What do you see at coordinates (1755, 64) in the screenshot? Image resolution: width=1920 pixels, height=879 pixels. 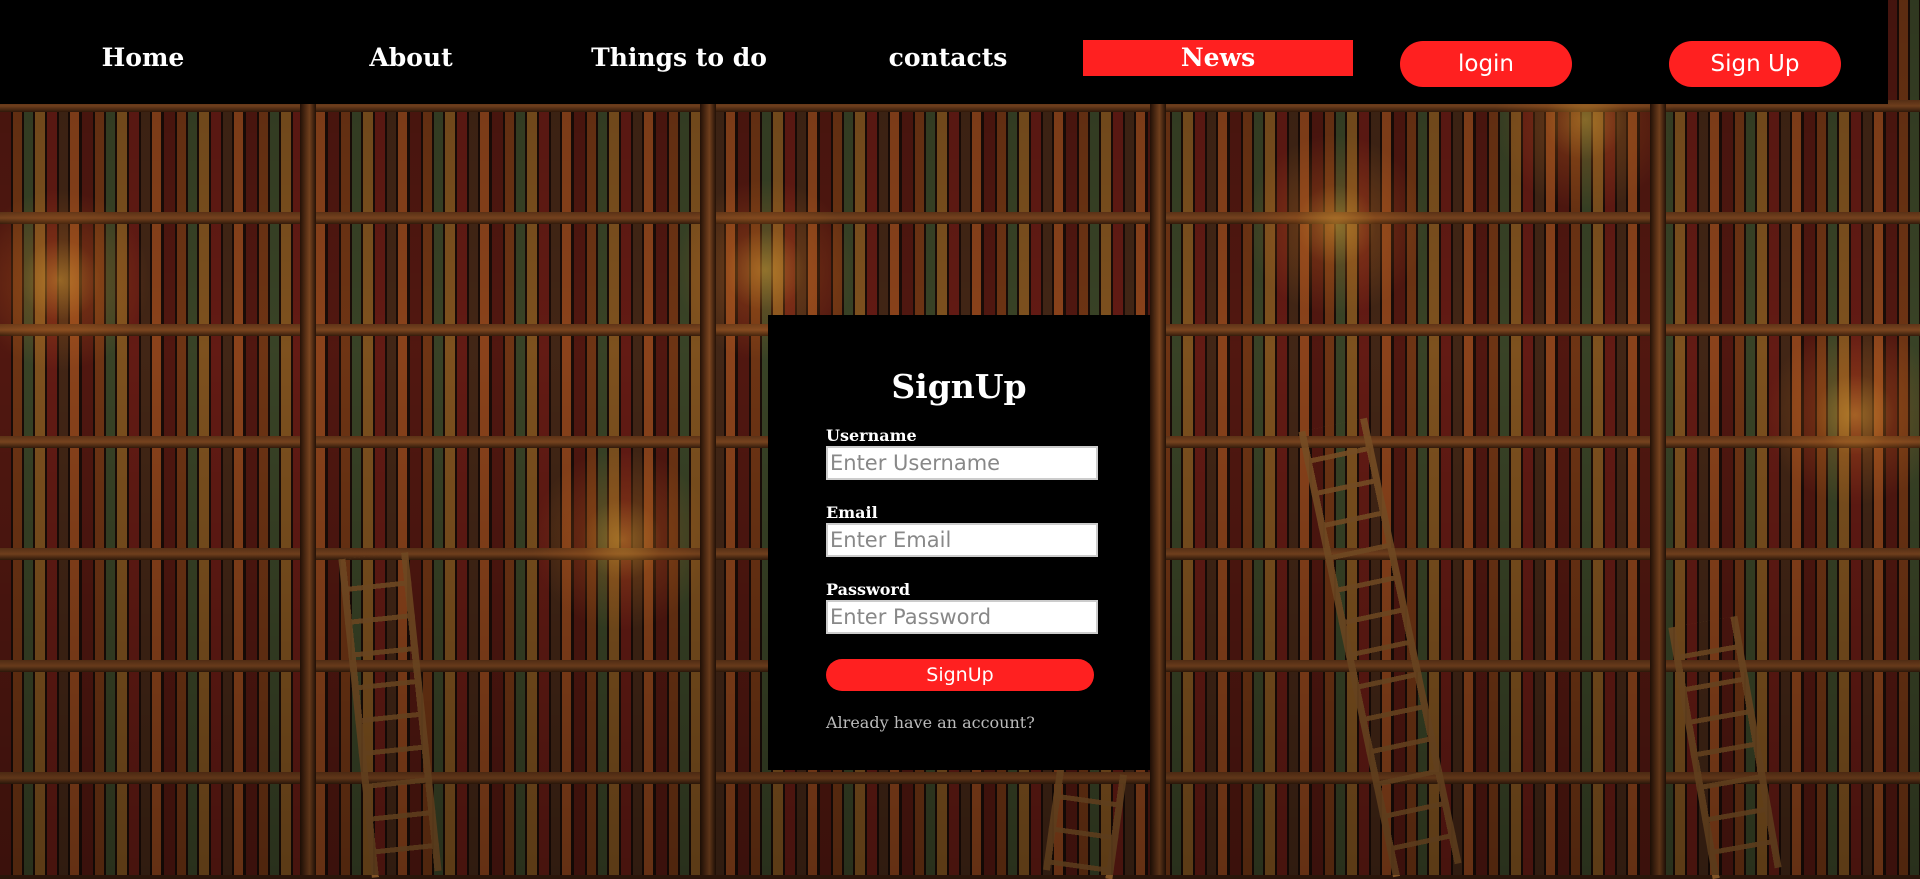 I see `sign-up-button: Sign Up` at bounding box center [1755, 64].